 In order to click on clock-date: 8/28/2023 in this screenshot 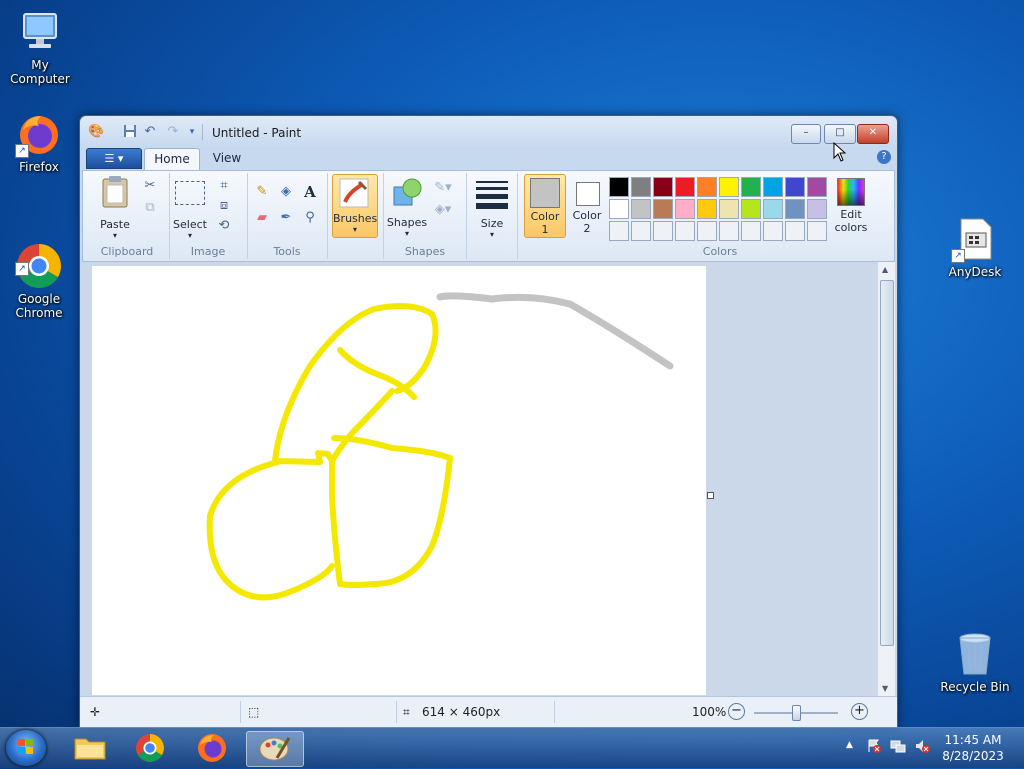, I will do `click(973, 756)`.